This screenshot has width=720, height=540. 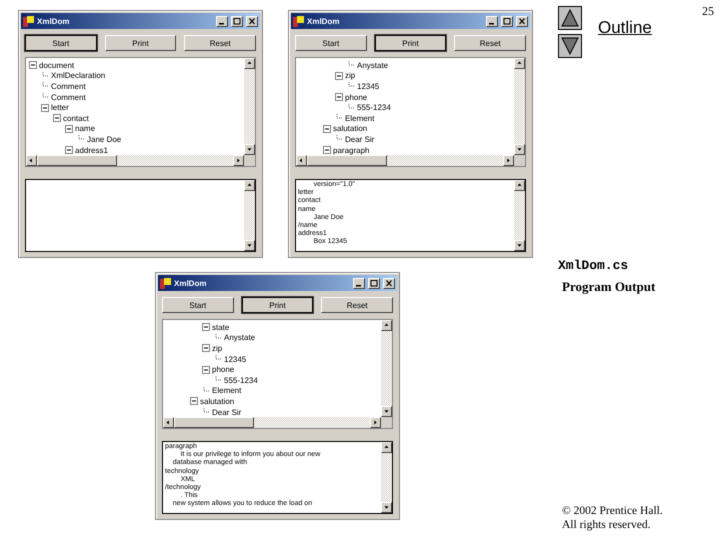 I want to click on tree-node-label: letter, so click(x=60, y=107).